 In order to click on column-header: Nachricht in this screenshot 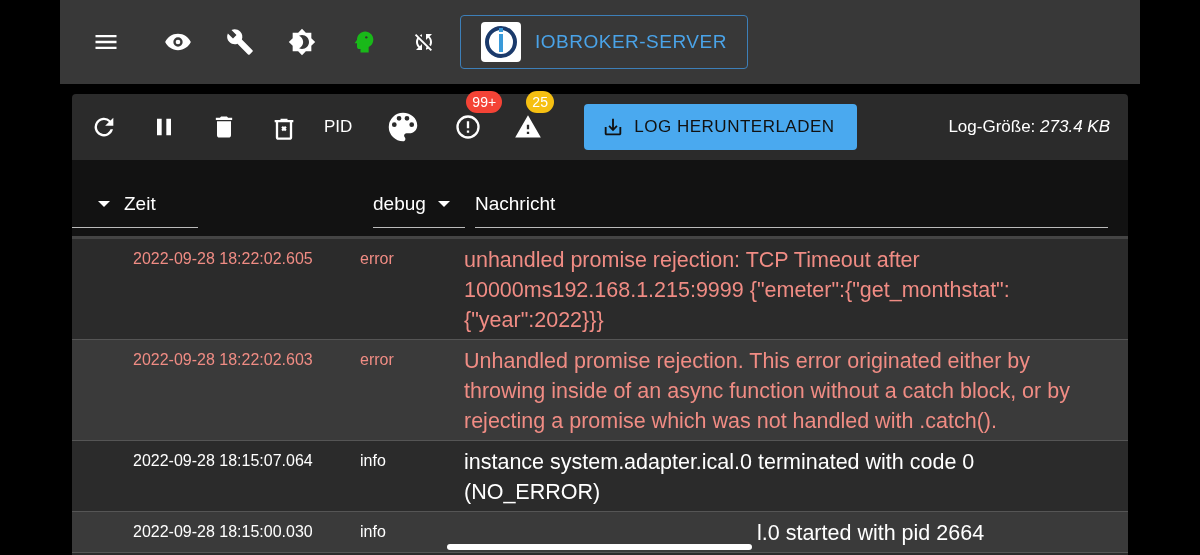, I will do `click(515, 204)`.